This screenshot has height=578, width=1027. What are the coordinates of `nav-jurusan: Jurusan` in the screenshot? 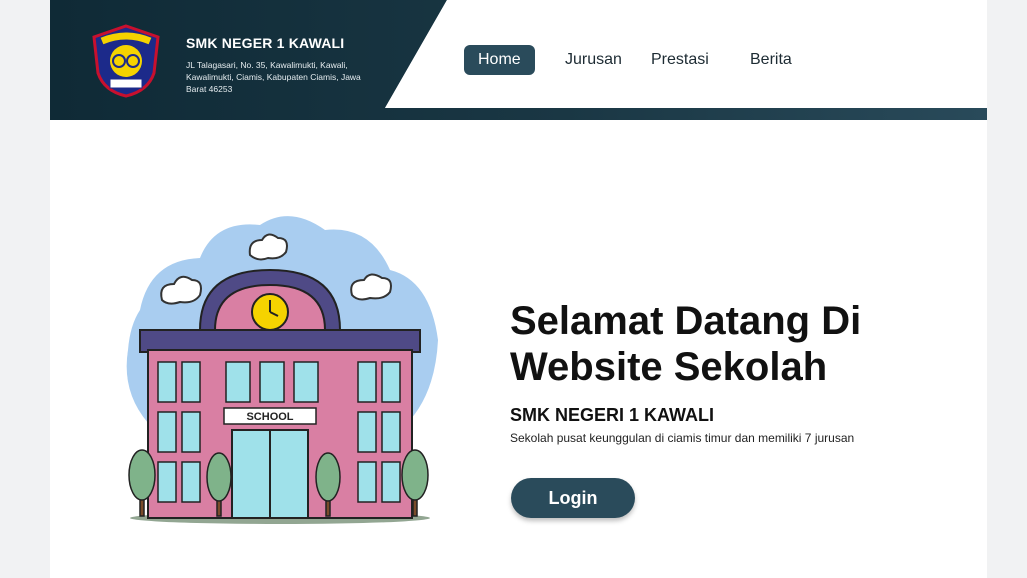 It's located at (593, 60).